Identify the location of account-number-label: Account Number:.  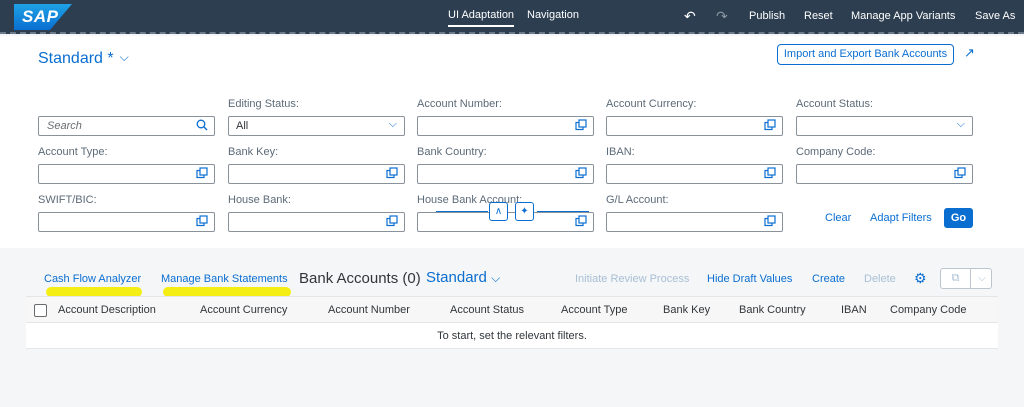
(459, 104).